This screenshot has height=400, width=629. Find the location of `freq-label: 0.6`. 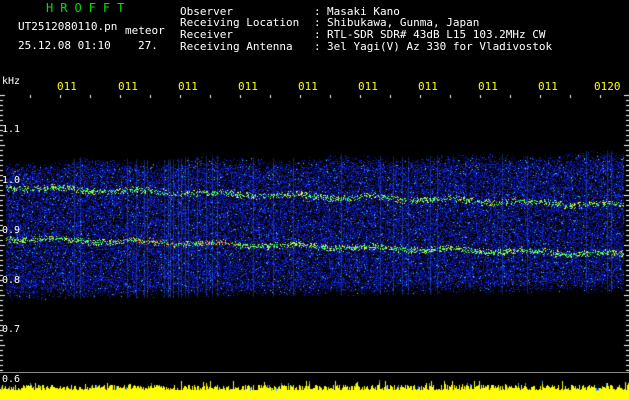

freq-label: 0.6 is located at coordinates (11, 379).